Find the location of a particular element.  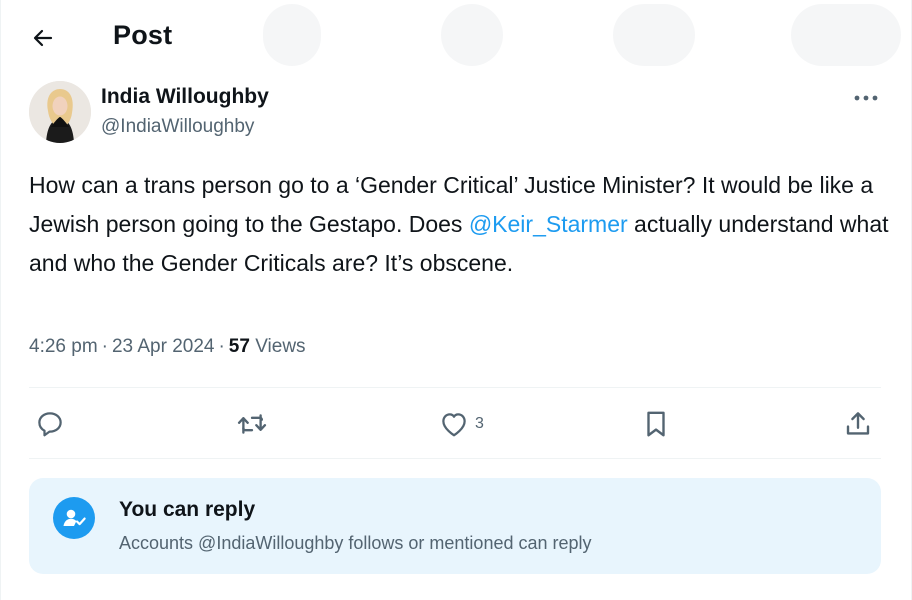

reply-button is located at coordinates (50, 424).